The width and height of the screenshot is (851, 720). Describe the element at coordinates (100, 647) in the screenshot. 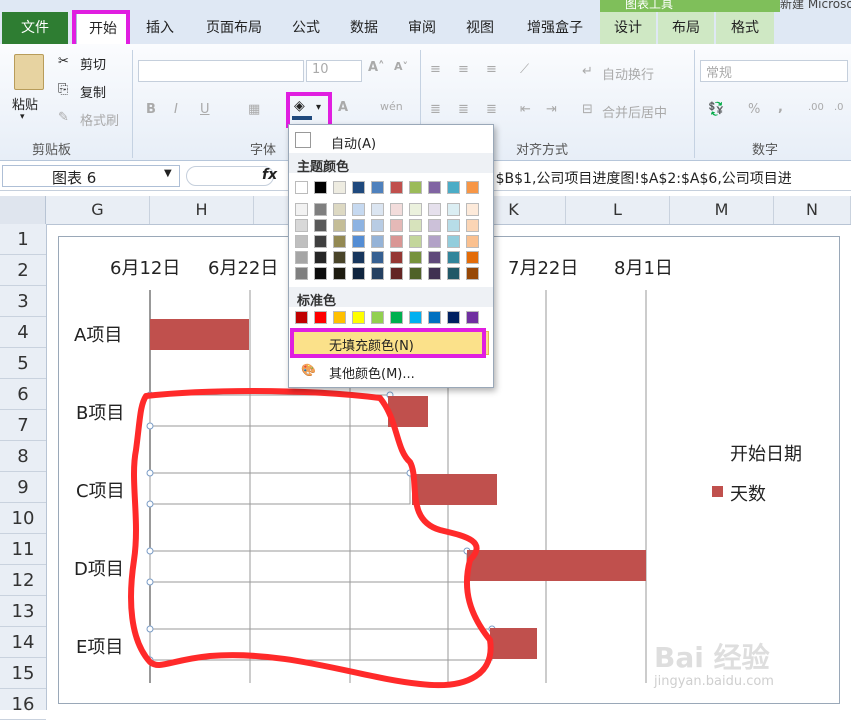

I see `category-label: E项目` at that location.